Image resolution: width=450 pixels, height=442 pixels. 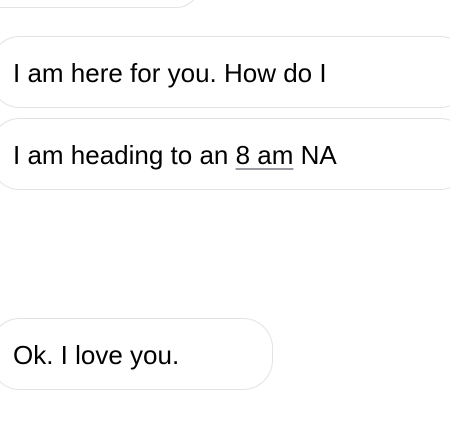 I want to click on message-text: Ok. I love you., so click(x=96, y=355).